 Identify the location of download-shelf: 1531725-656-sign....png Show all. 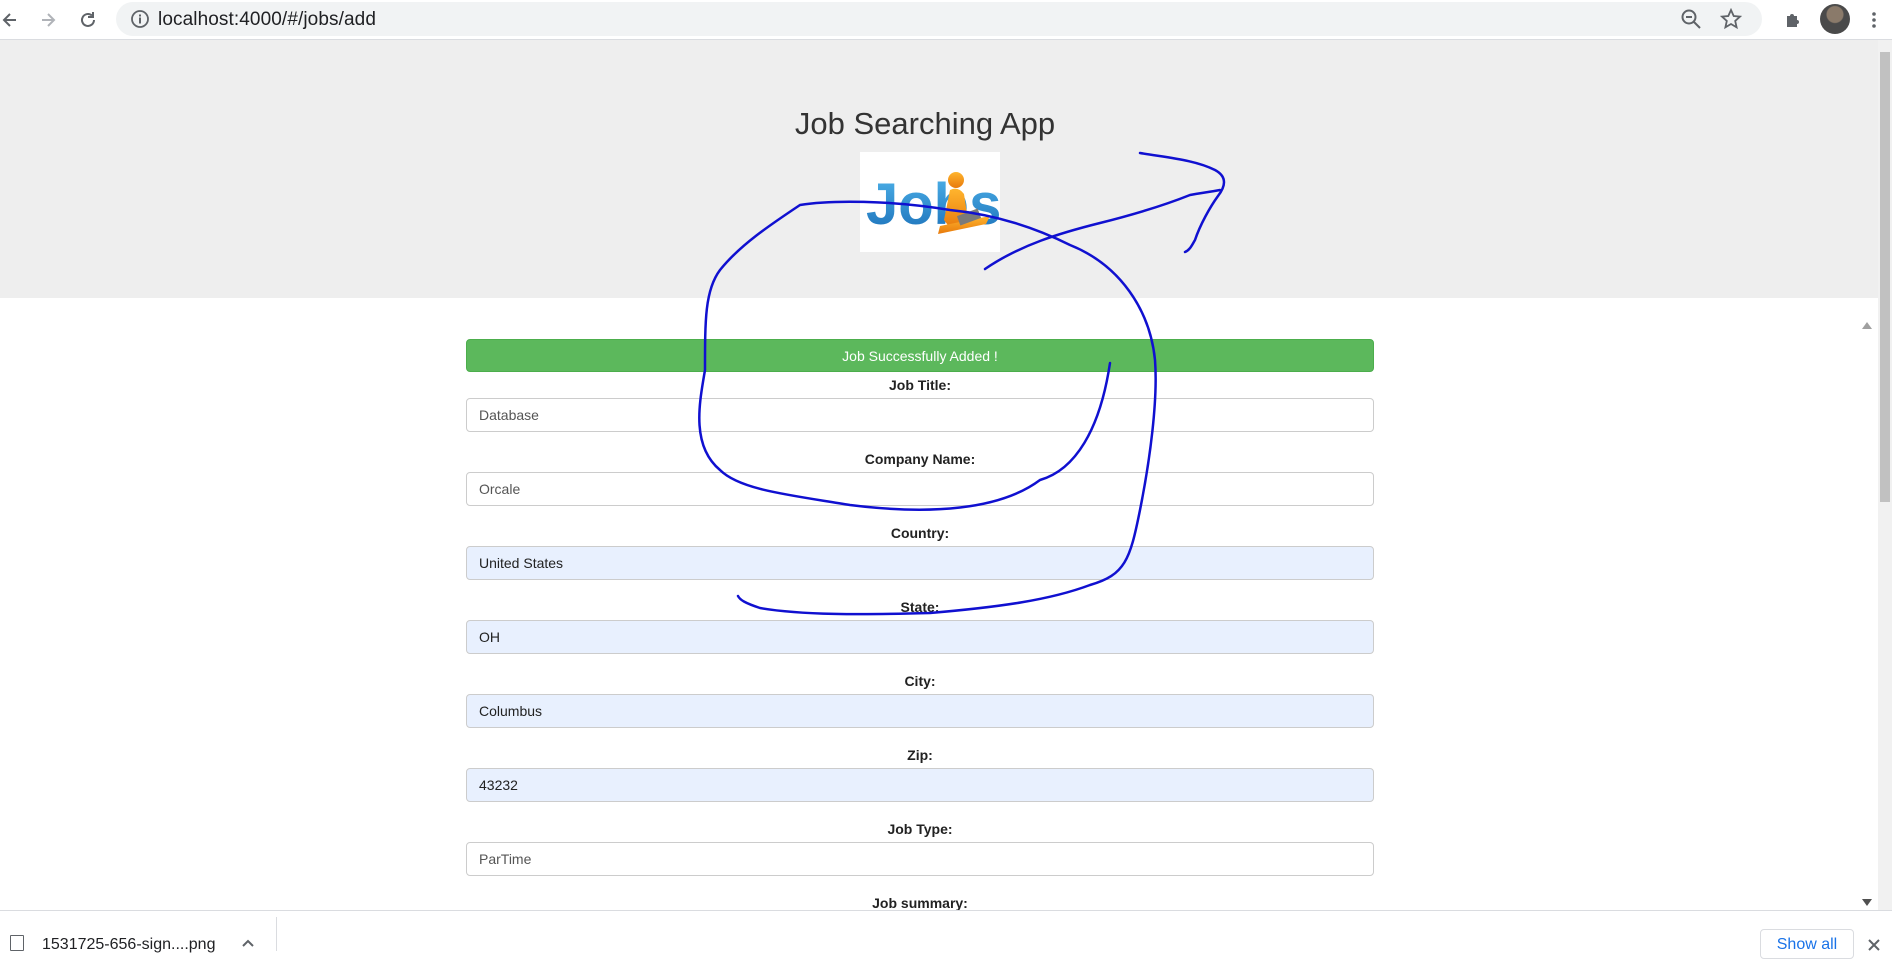
(946, 934).